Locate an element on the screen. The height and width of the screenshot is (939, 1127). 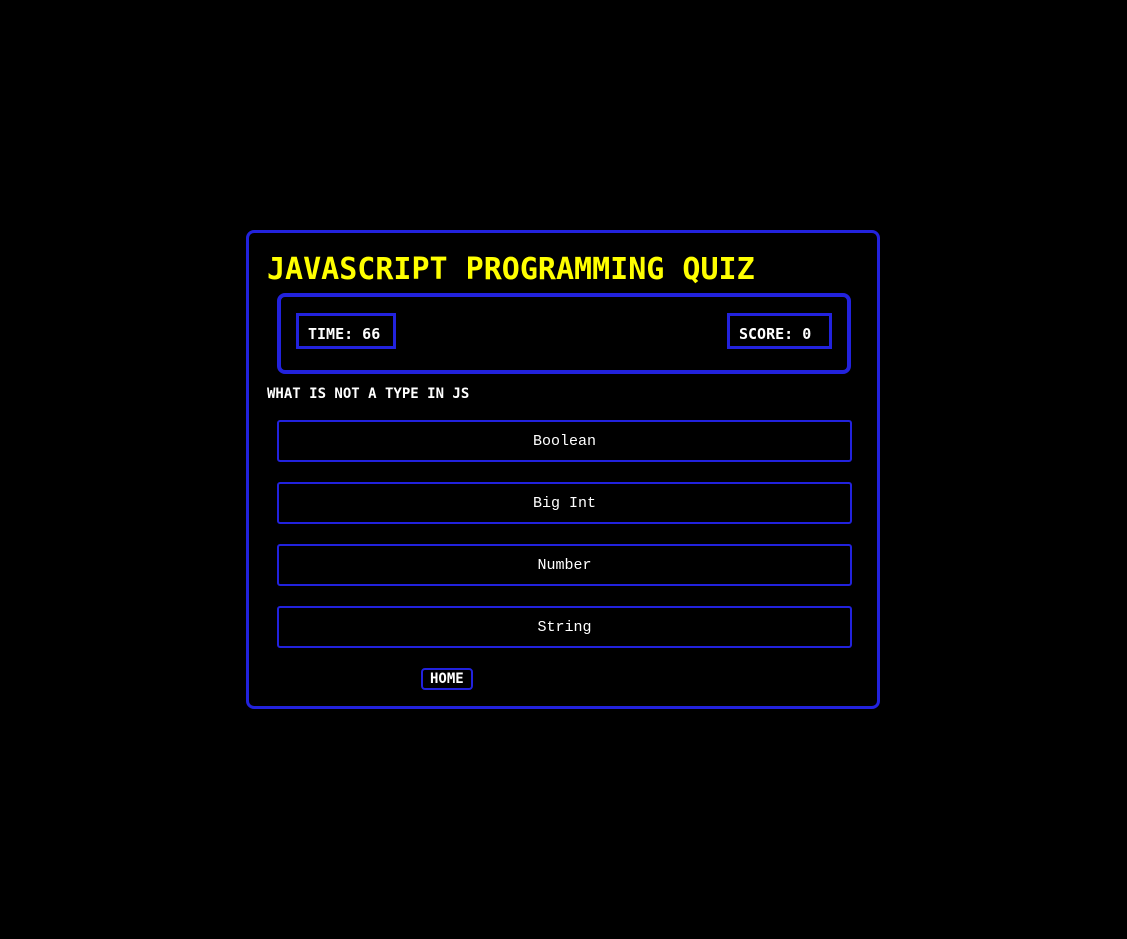
answer-list: Boolean Big Int Number String is located at coordinates (564, 544).